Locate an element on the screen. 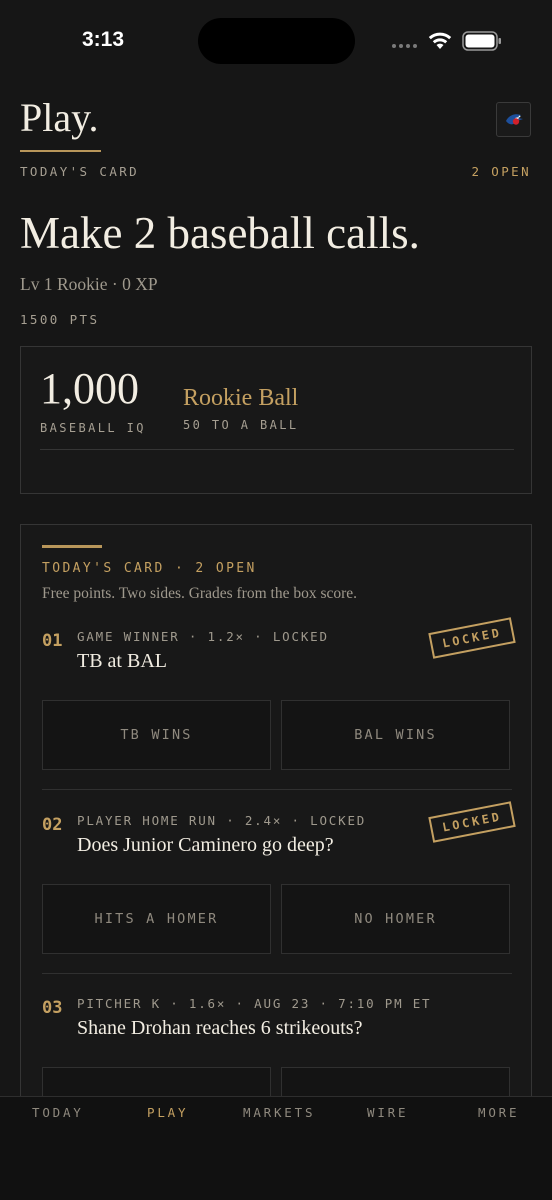  blue-jays-logo-icon is located at coordinates (514, 119).